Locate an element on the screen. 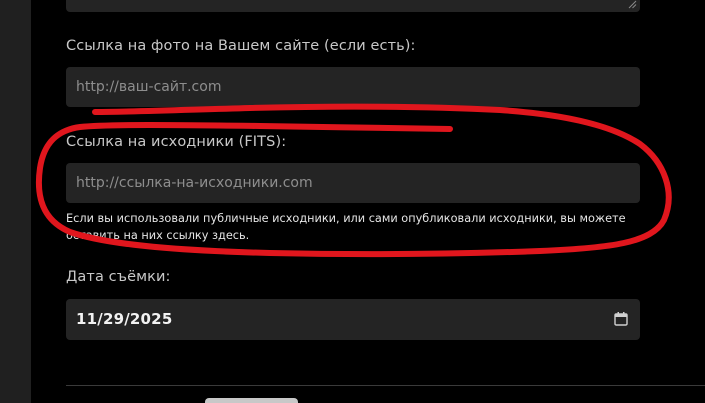  shoot-date-label: Дата съёмки: is located at coordinates (118, 277).